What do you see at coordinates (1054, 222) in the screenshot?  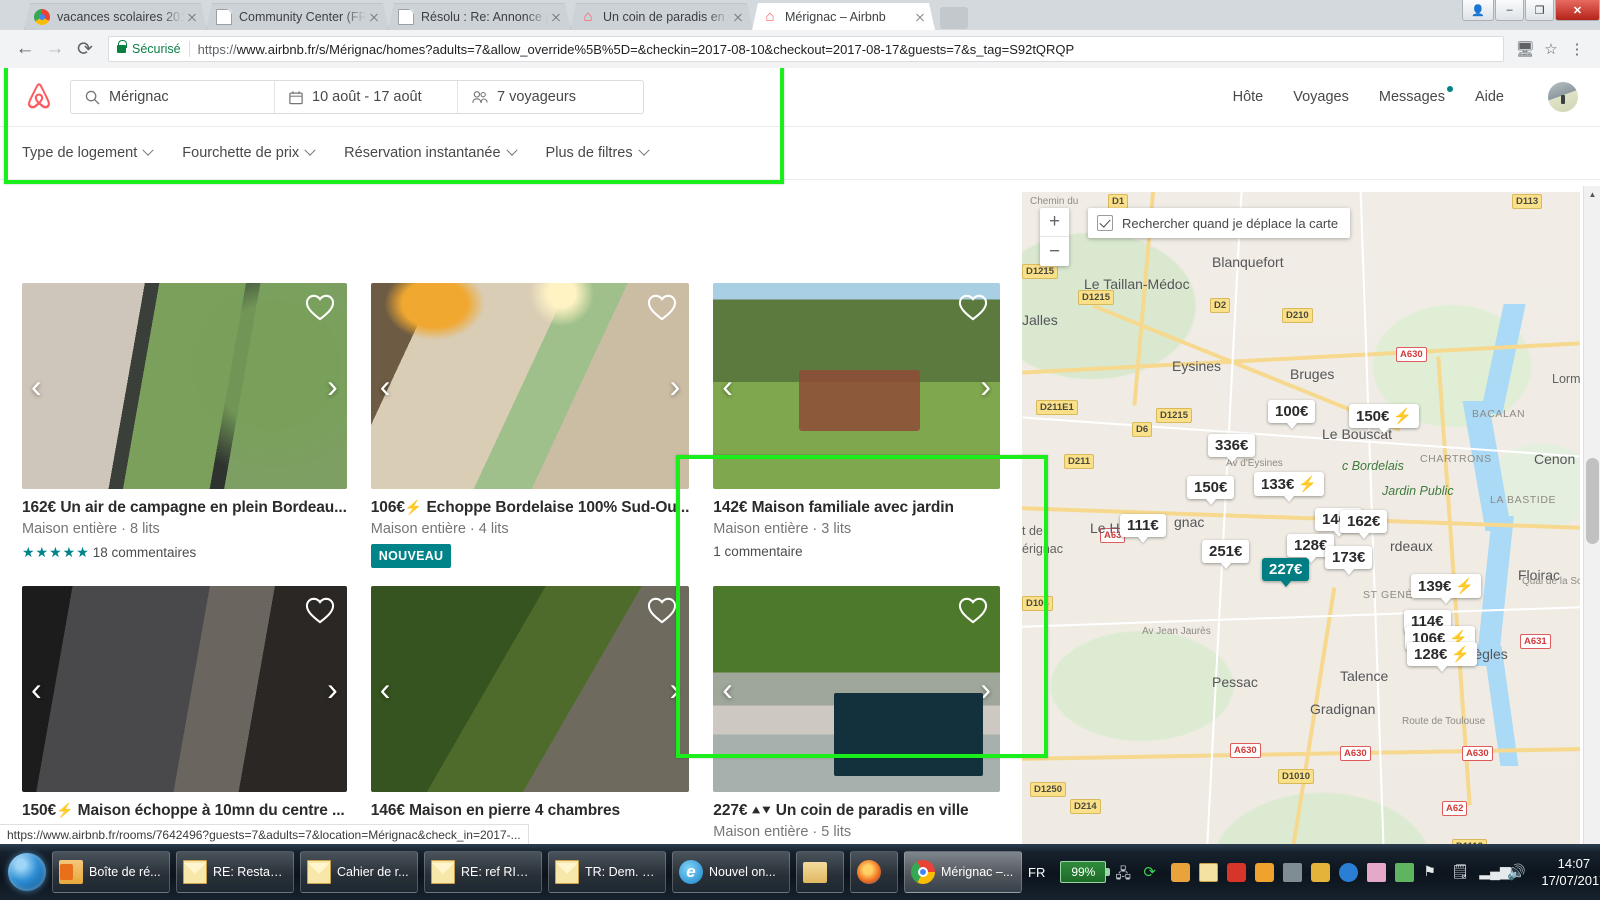 I see `zoom-in-button: +` at bounding box center [1054, 222].